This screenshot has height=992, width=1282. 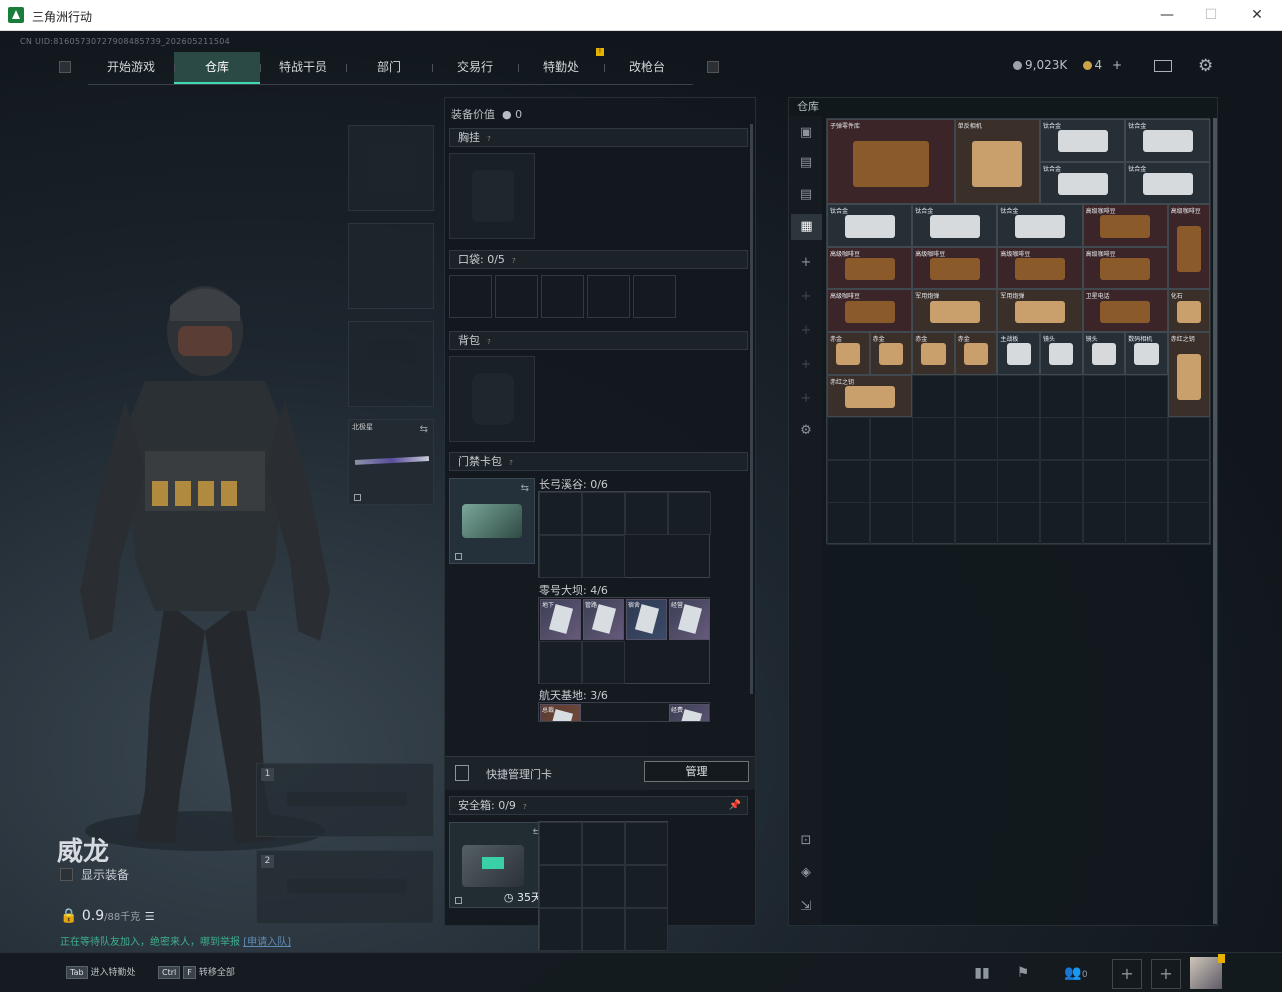 I want to click on storage-item: 主战板, so click(x=1018, y=353).